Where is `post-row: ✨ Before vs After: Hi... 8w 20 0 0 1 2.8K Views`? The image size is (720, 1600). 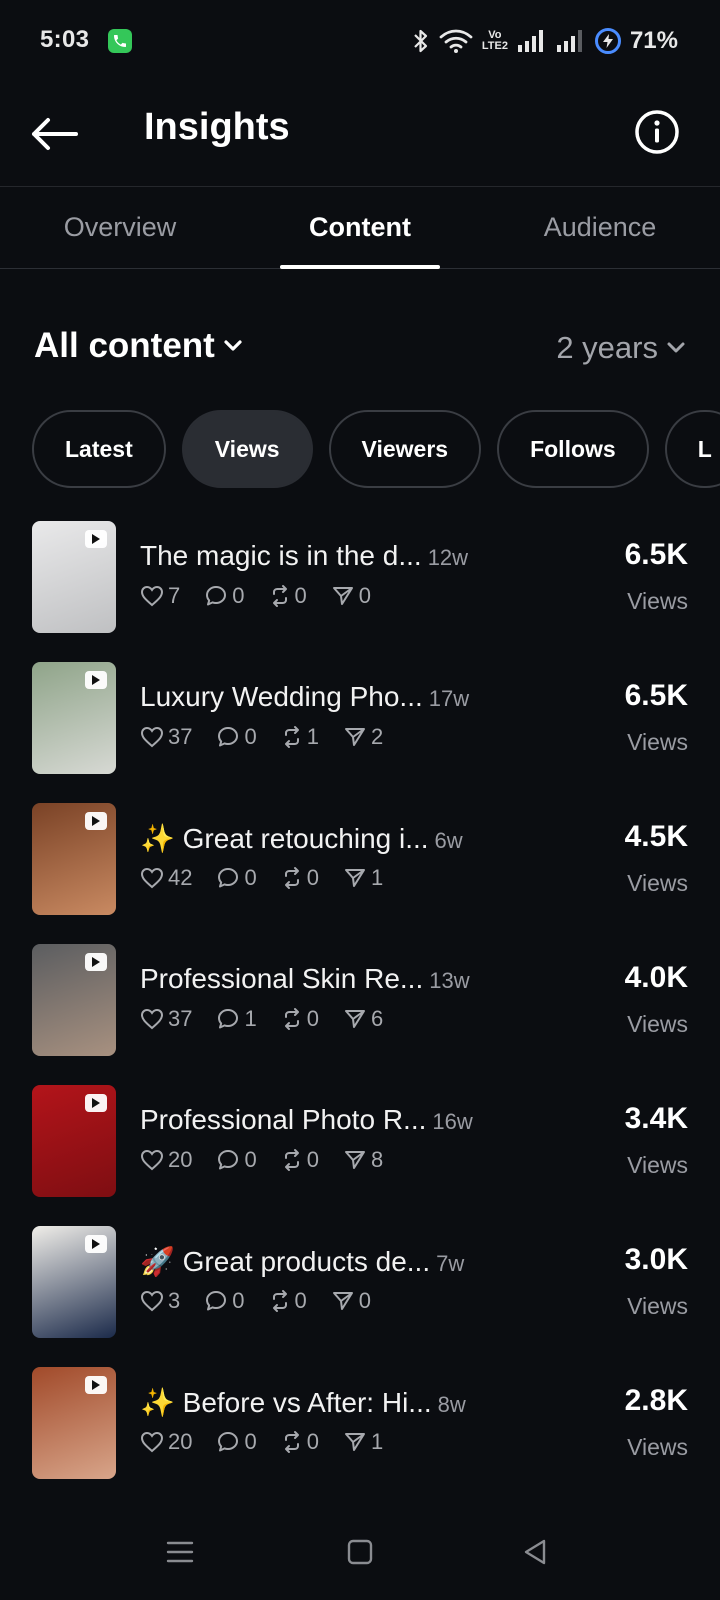
post-row: ✨ Before vs After: Hi... 8w 20 0 0 1 2.8K Views is located at coordinates (360, 1422).